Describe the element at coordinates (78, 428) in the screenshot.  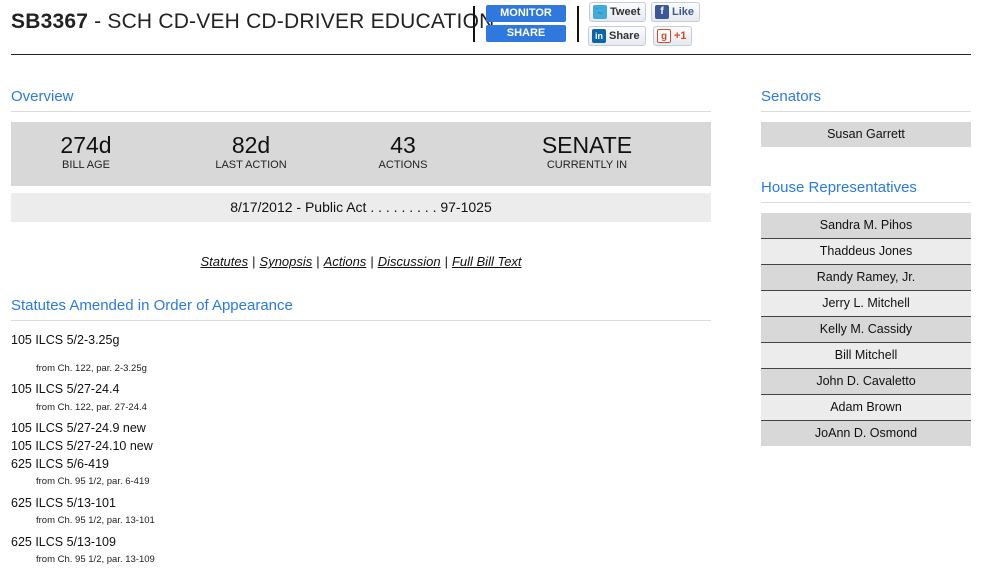
I see `statute-cite: 105 ILCS 5/27-24.9 new` at that location.